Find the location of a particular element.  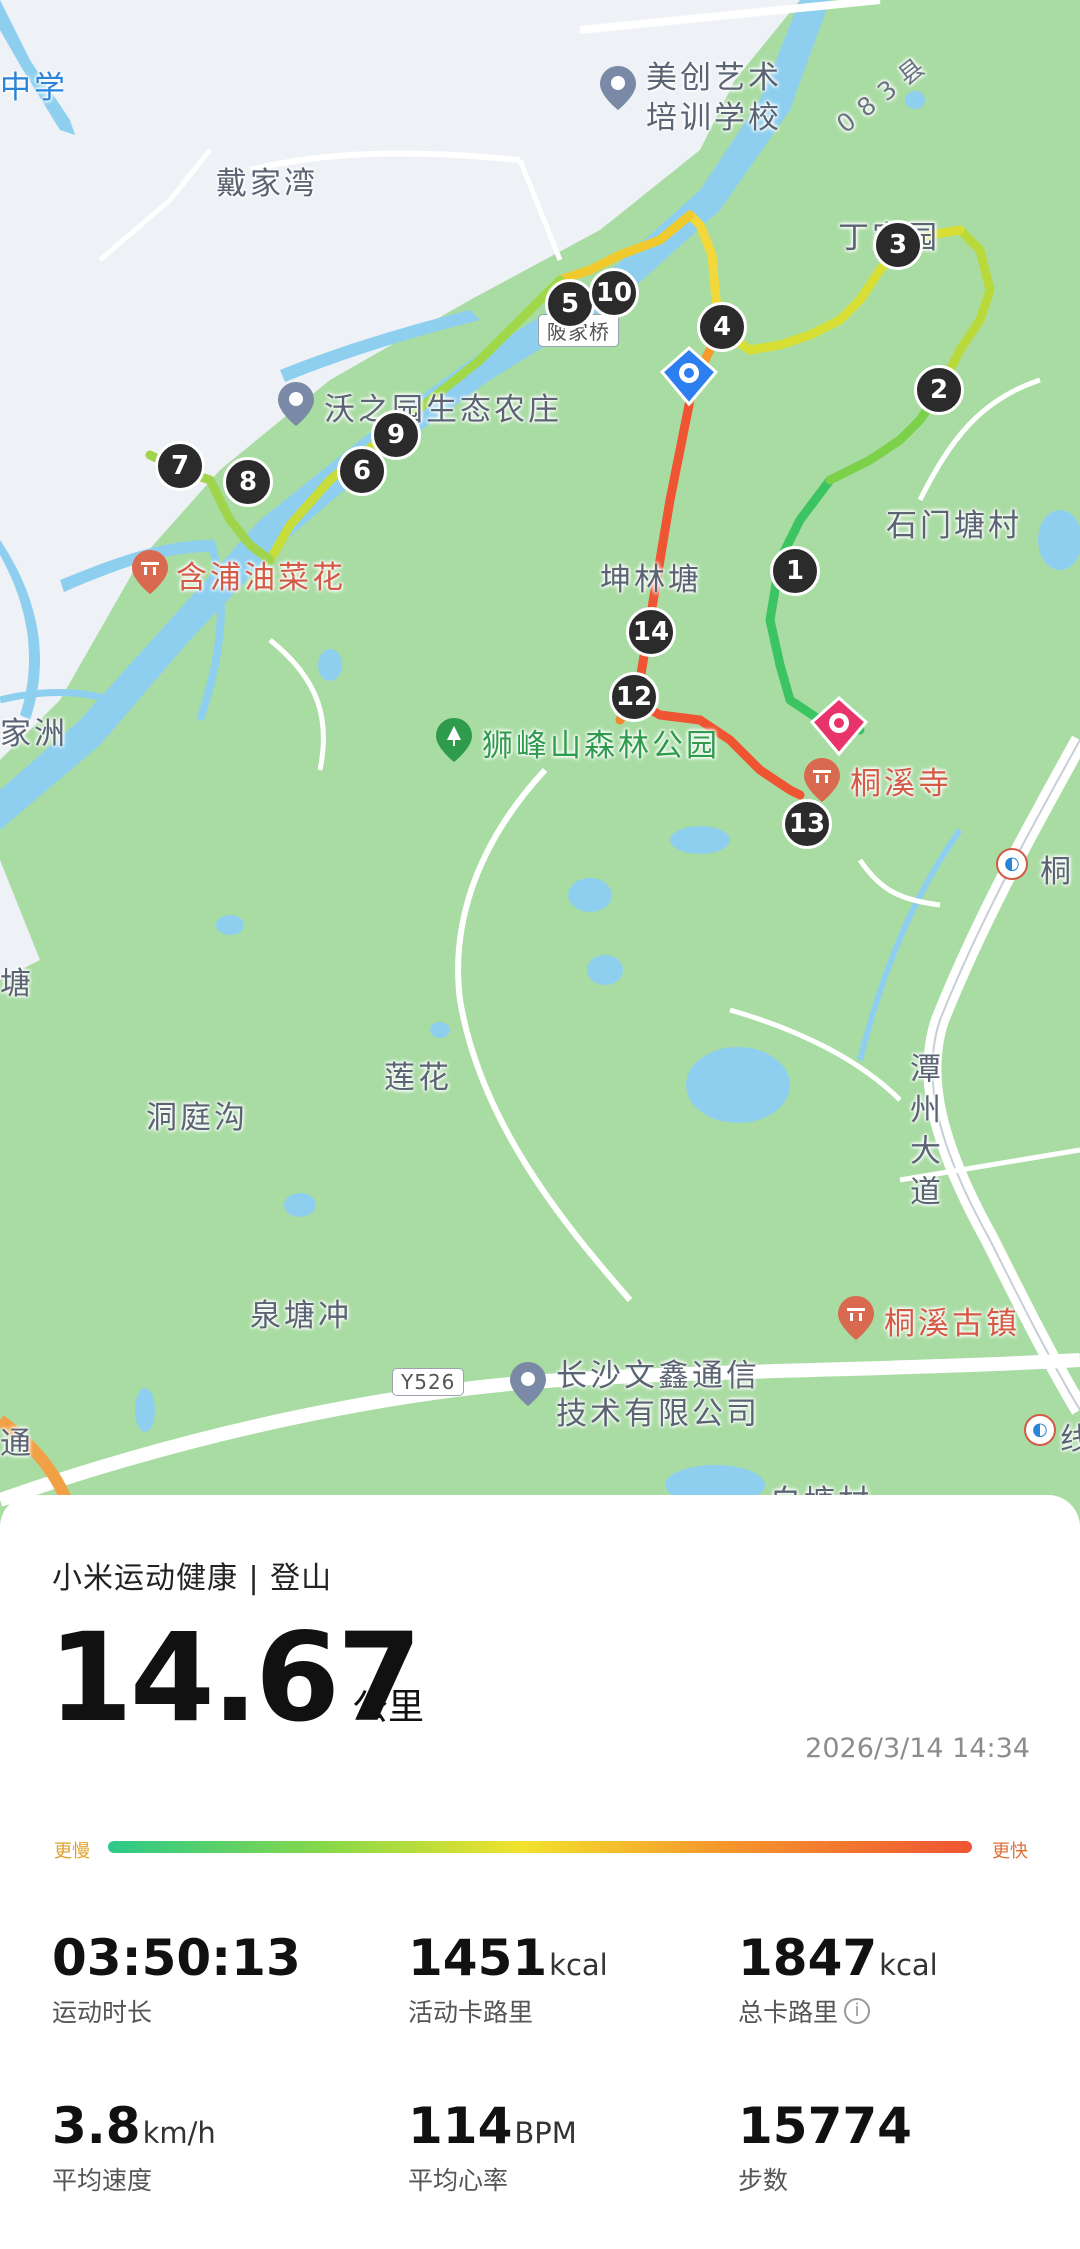

km-marker: 12 is located at coordinates (634, 697).